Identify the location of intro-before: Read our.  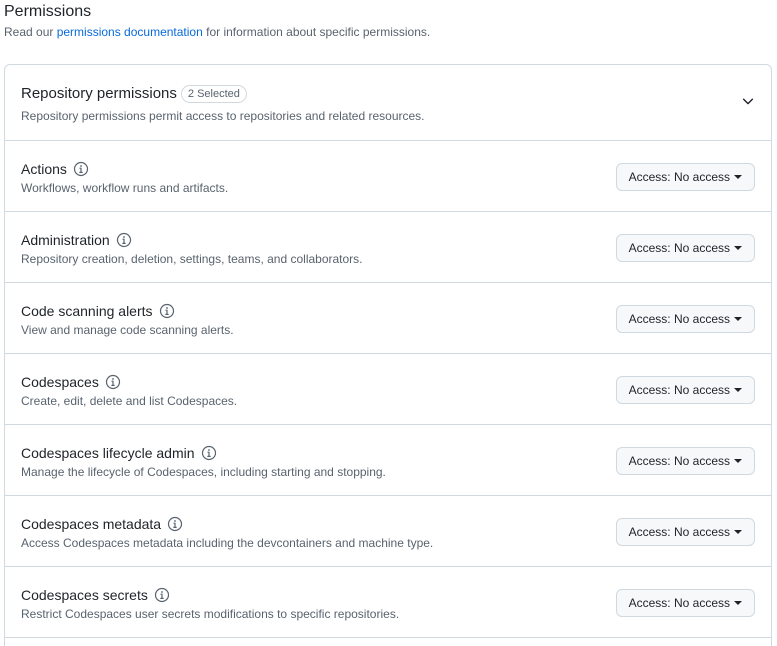
(30, 32).